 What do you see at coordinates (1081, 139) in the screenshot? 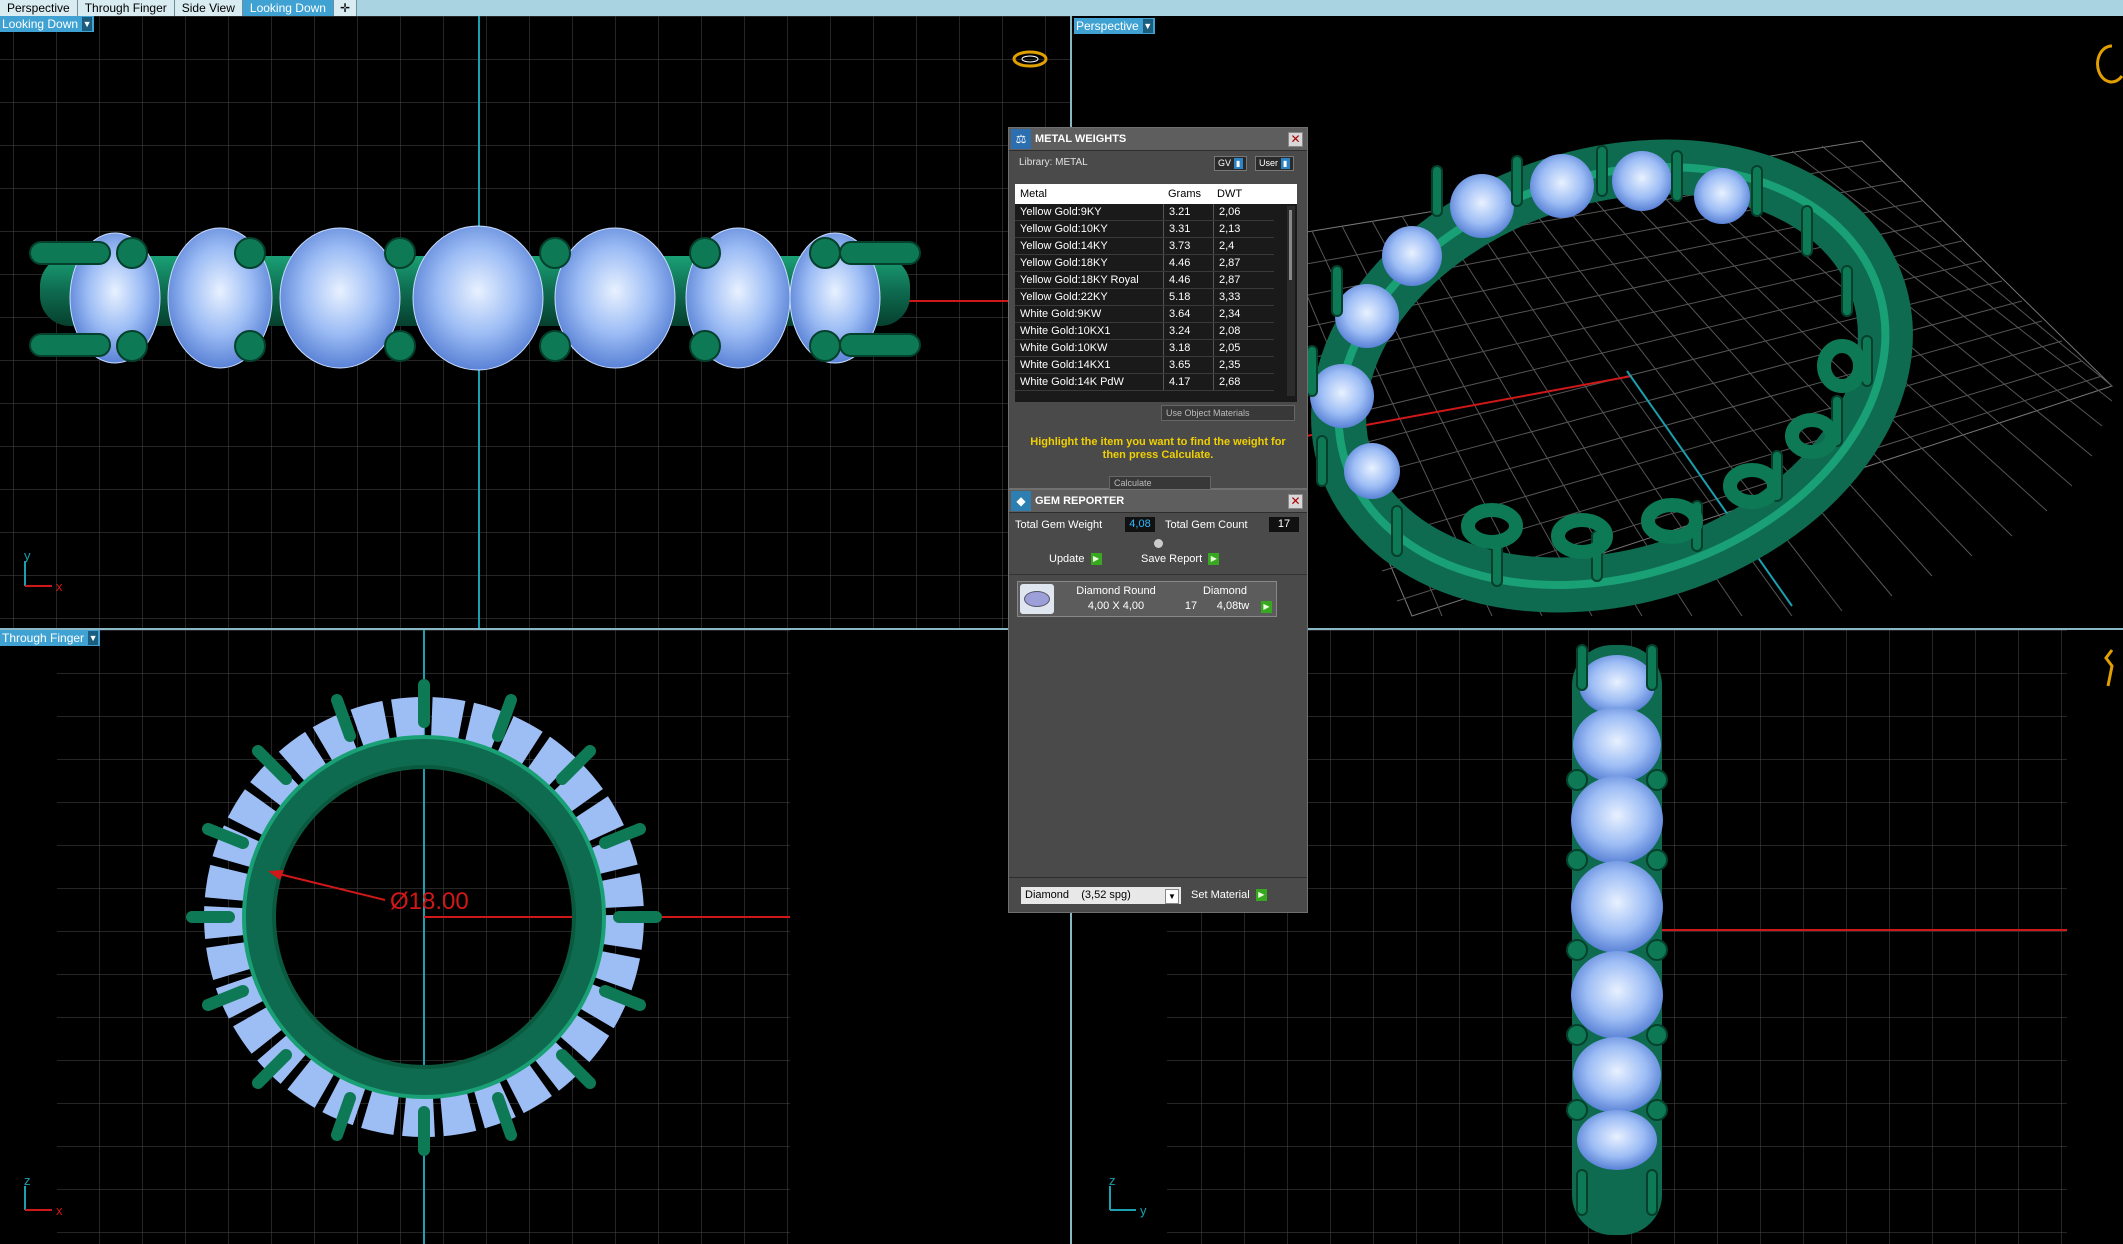
I see `metal-weights-title: METAL WEIGHTS` at bounding box center [1081, 139].